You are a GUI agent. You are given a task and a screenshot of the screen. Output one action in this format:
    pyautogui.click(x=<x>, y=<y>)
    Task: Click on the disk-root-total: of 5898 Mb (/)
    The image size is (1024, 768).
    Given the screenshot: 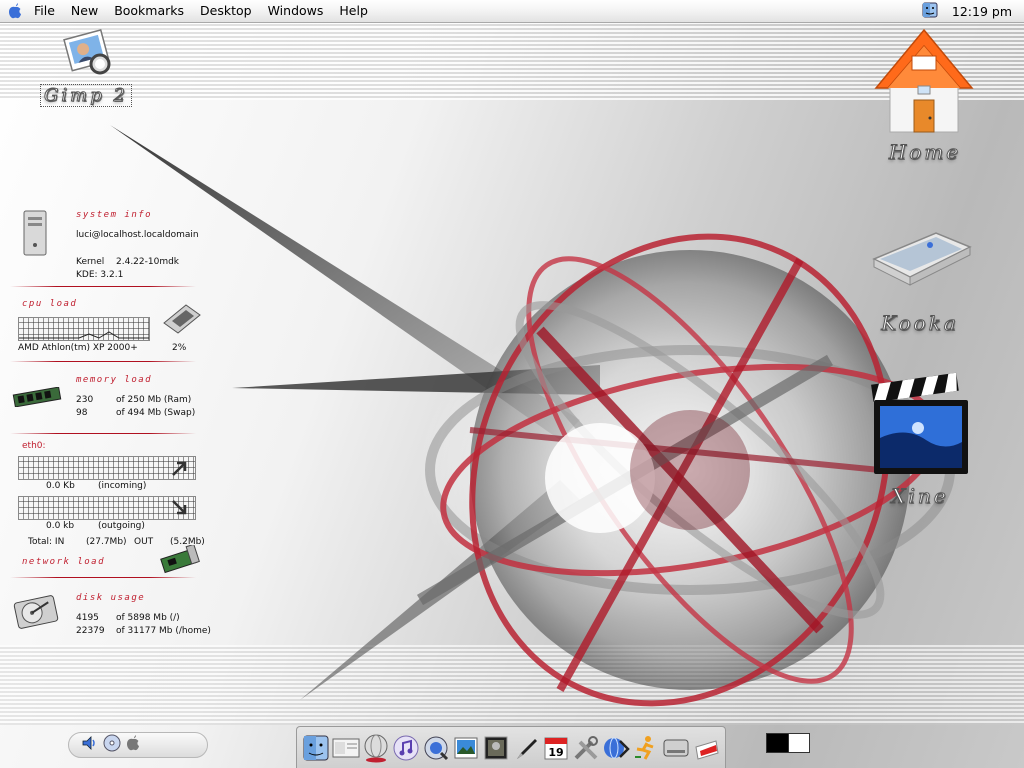 What is the action you would take?
    pyautogui.click(x=148, y=618)
    